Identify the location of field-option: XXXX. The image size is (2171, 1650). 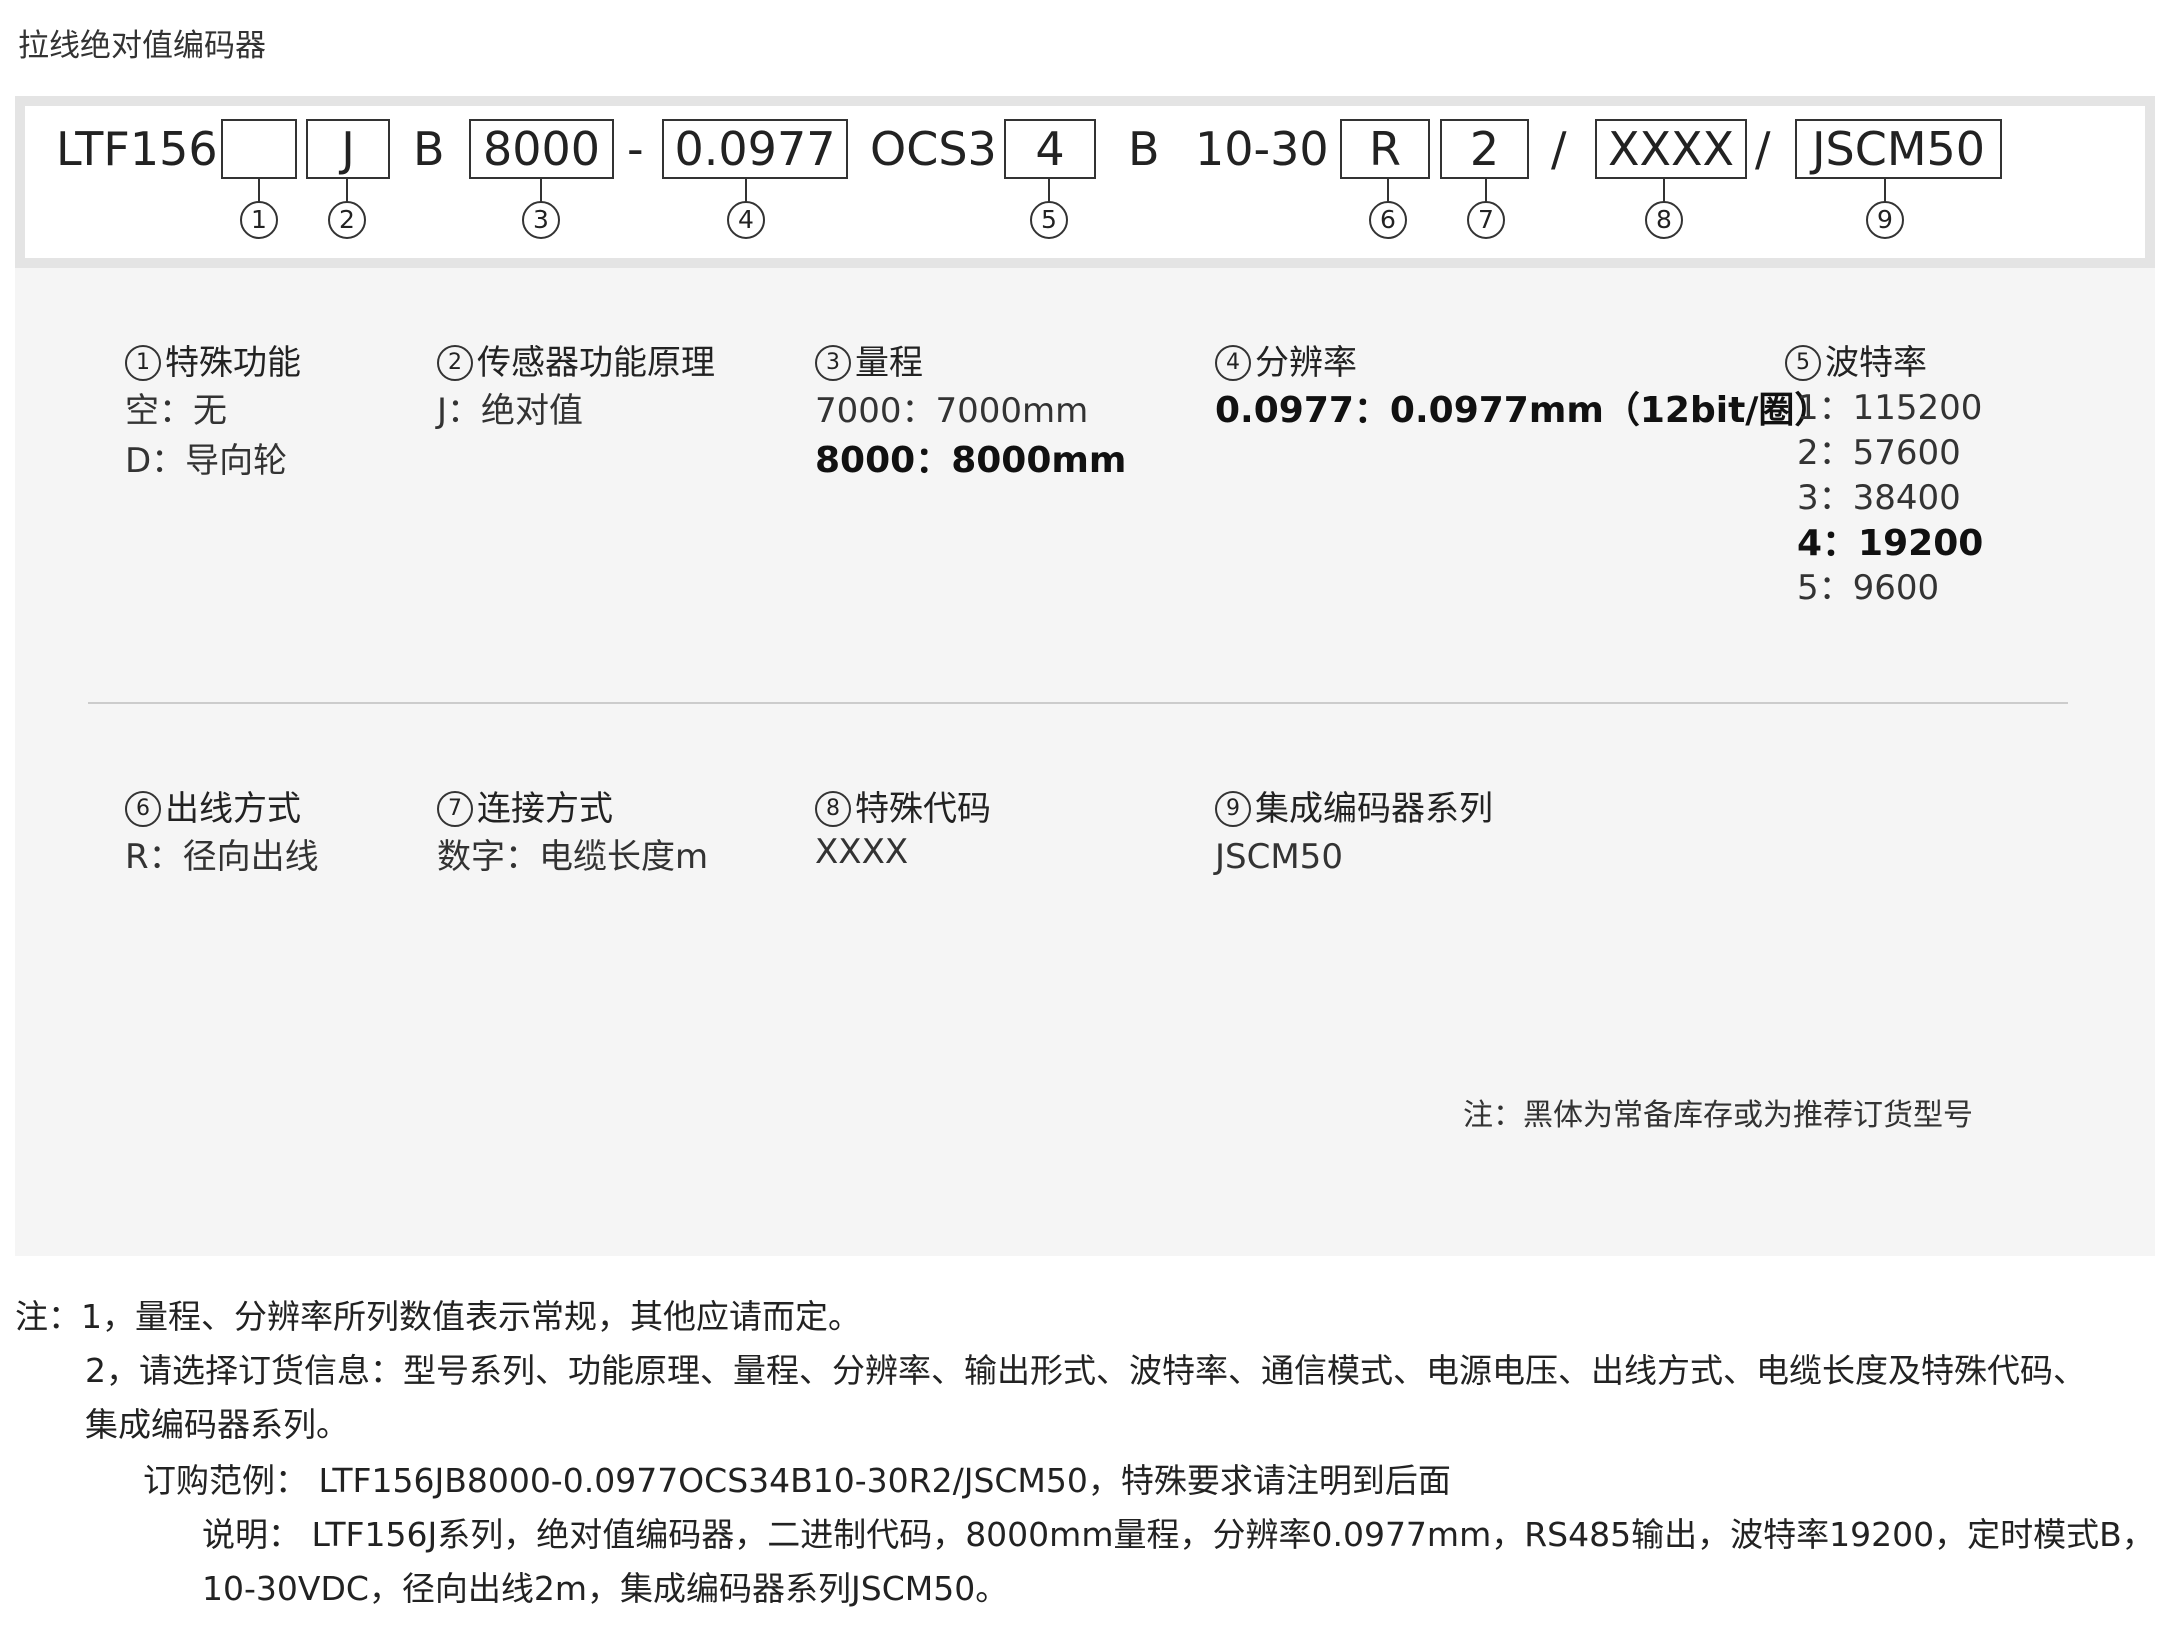
(862, 852).